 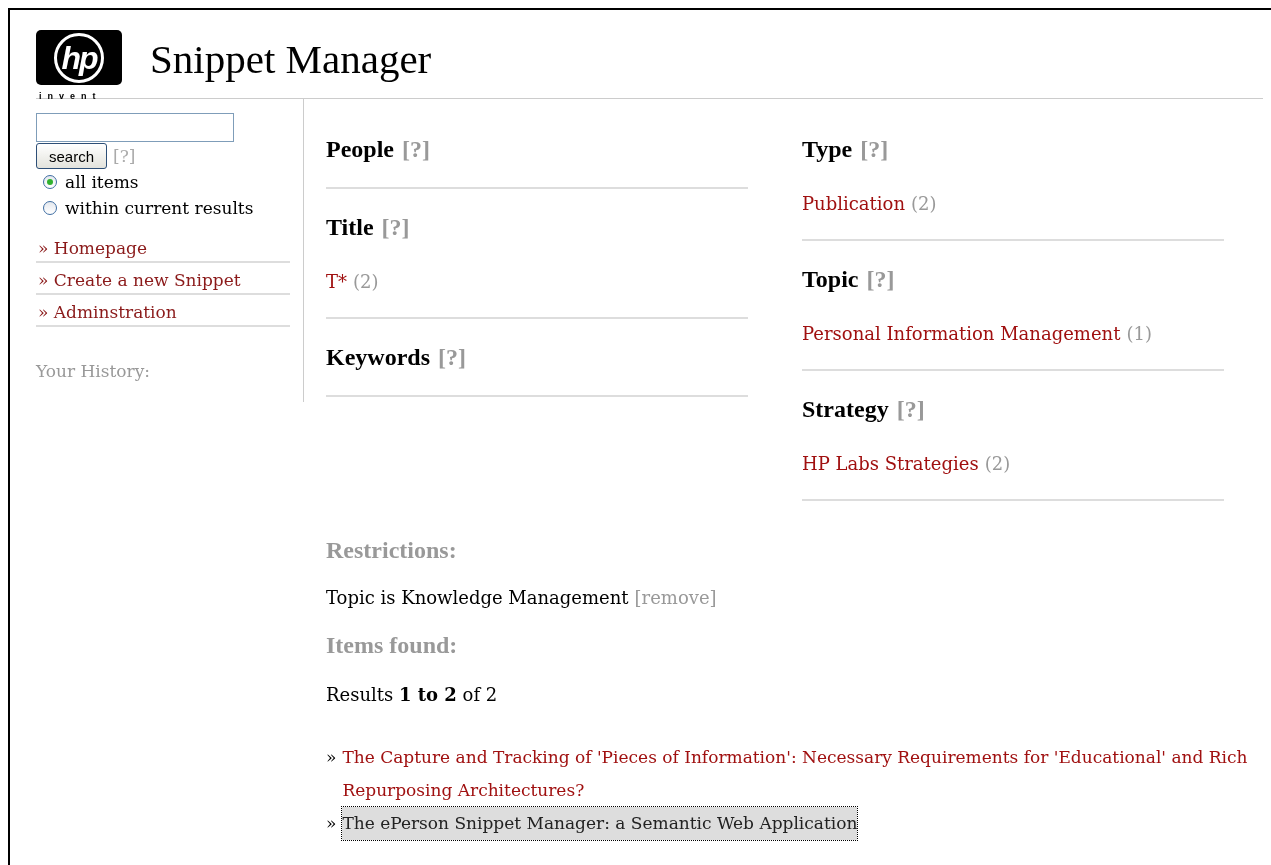 What do you see at coordinates (139, 280) in the screenshot?
I see `nav-link: » Create a new Snippet` at bounding box center [139, 280].